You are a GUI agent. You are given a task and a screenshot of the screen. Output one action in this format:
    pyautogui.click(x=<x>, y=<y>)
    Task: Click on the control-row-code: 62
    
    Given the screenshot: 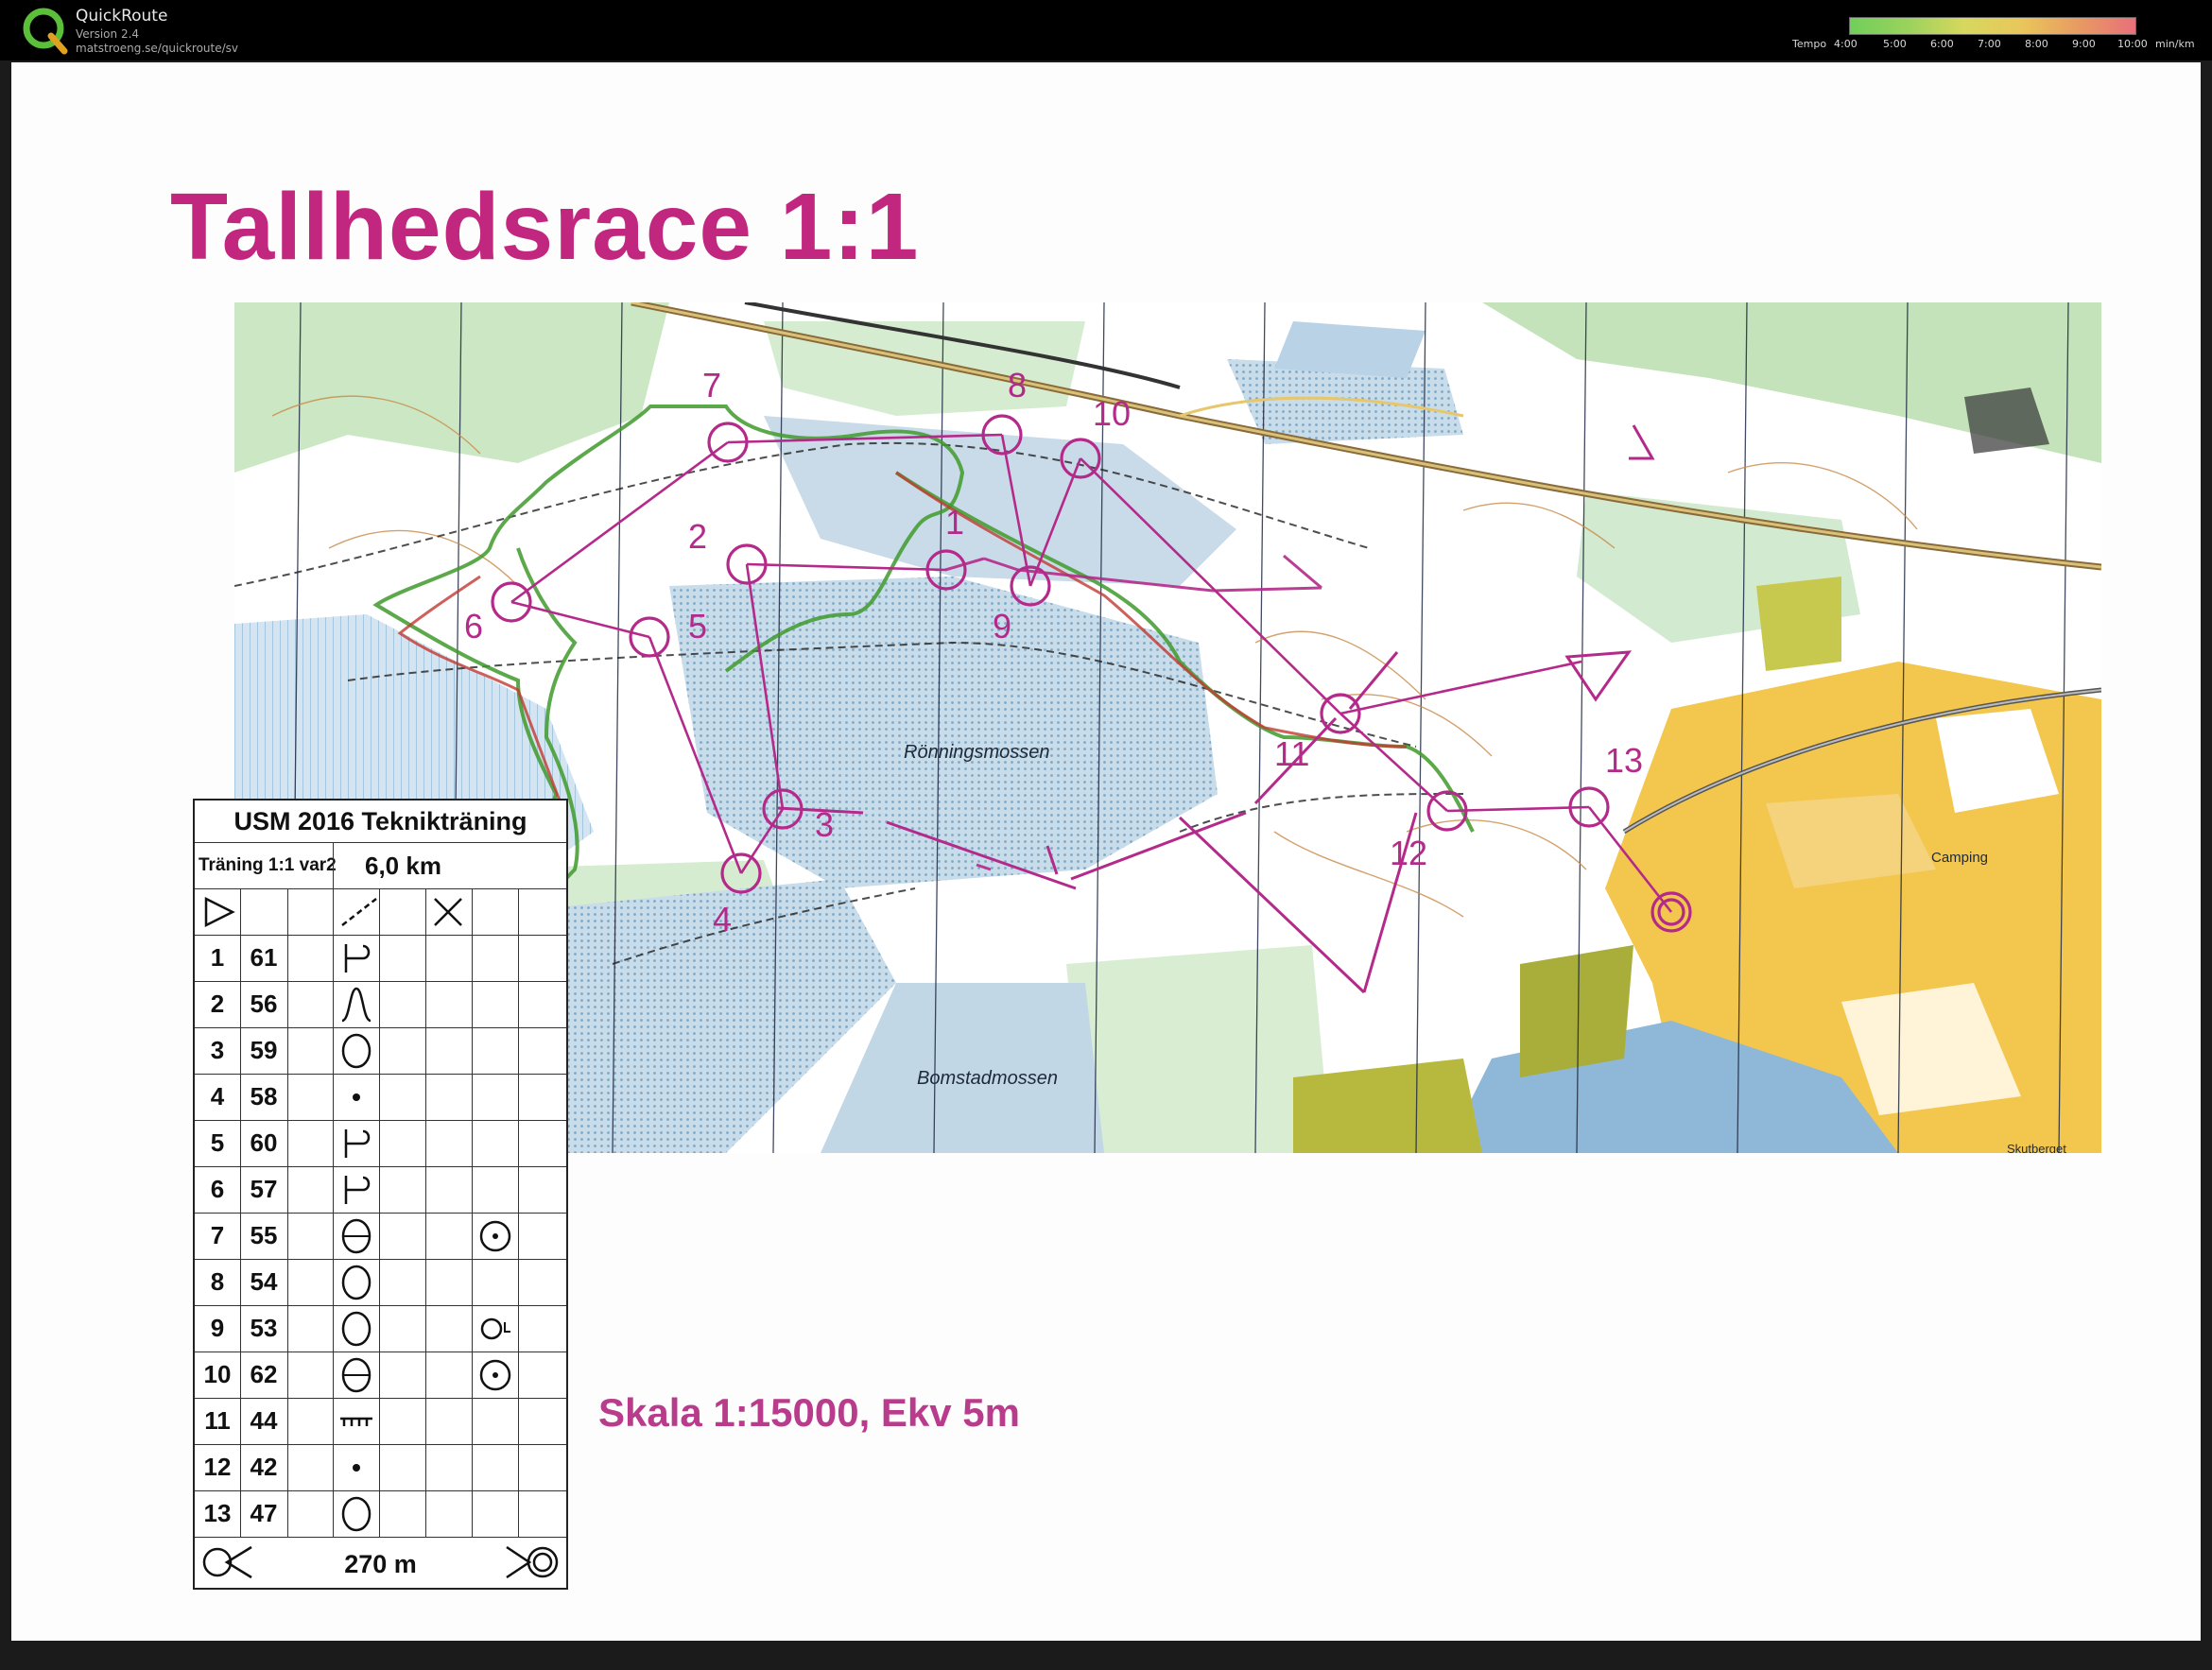 What is the action you would take?
    pyautogui.click(x=264, y=1374)
    